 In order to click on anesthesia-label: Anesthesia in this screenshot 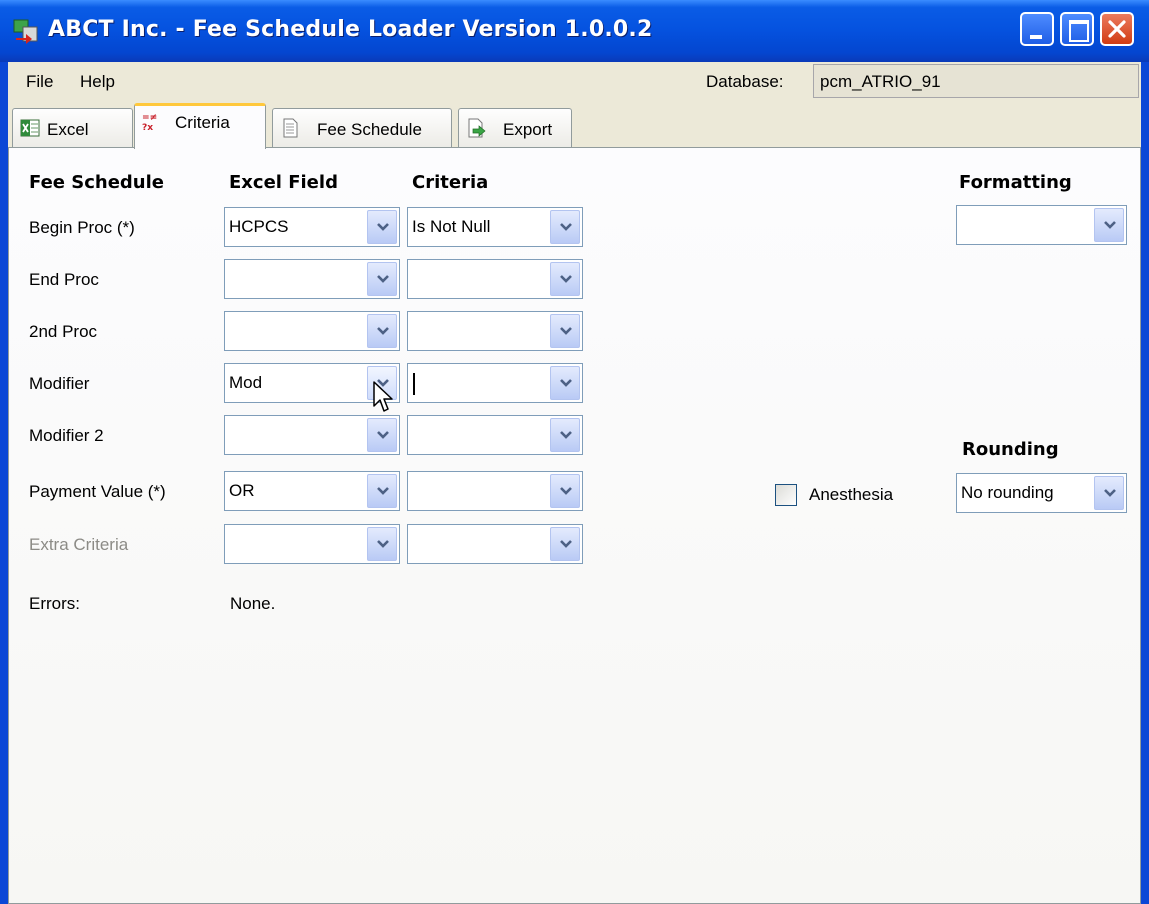, I will do `click(851, 494)`.